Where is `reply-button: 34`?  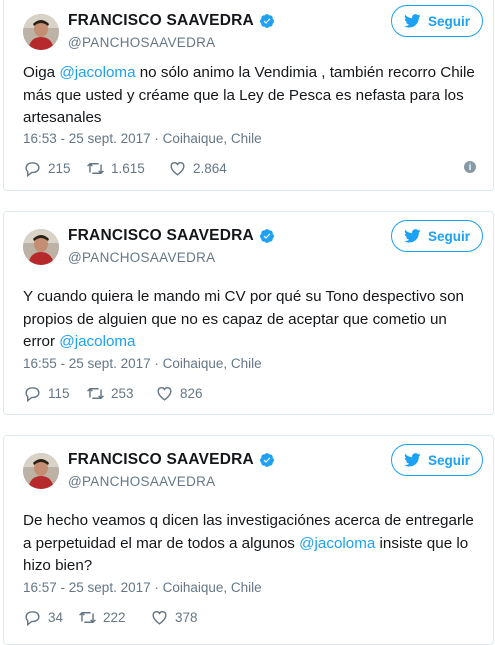 reply-button: 34 is located at coordinates (43, 617).